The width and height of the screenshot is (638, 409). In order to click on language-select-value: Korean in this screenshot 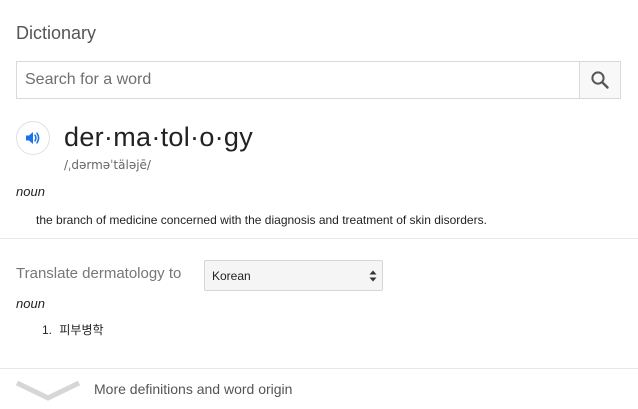, I will do `click(231, 276)`.